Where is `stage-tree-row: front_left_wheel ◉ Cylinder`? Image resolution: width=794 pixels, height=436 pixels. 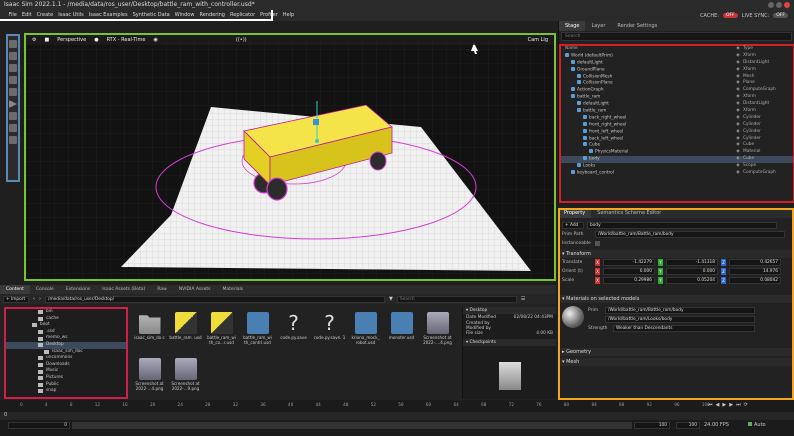
stage-tree-row: front_left_wheel ◉ Cylinder is located at coordinates (677, 132).